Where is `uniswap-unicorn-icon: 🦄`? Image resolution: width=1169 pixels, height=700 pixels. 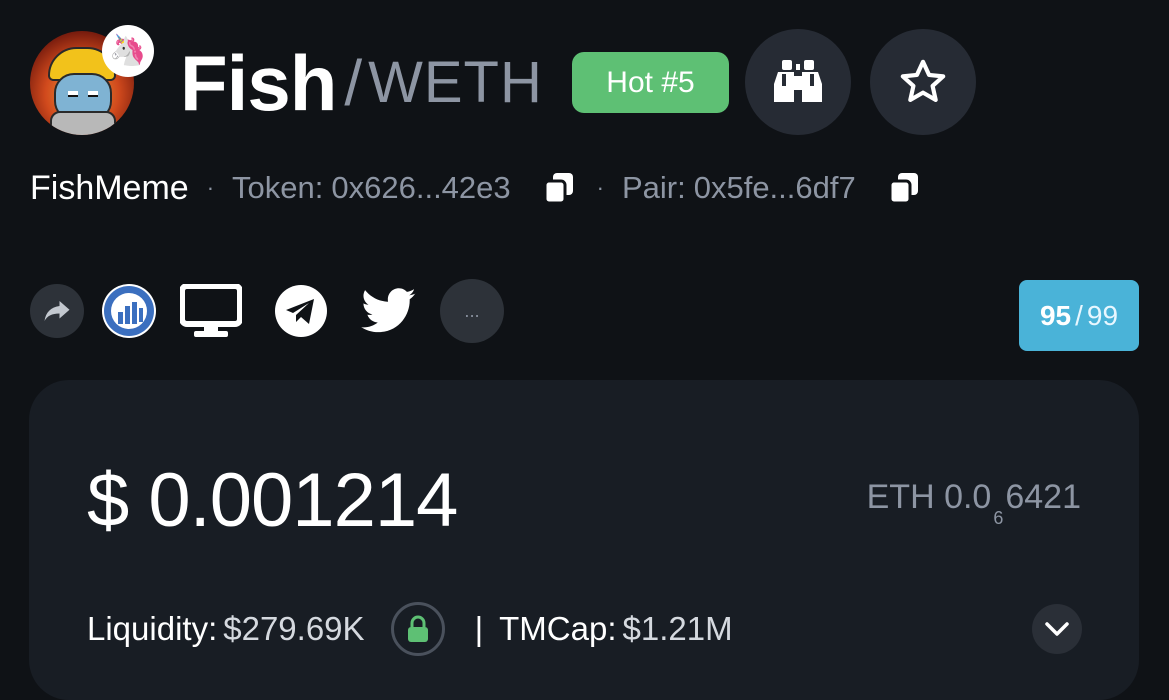
uniswap-unicorn-icon: 🦄 is located at coordinates (128, 51).